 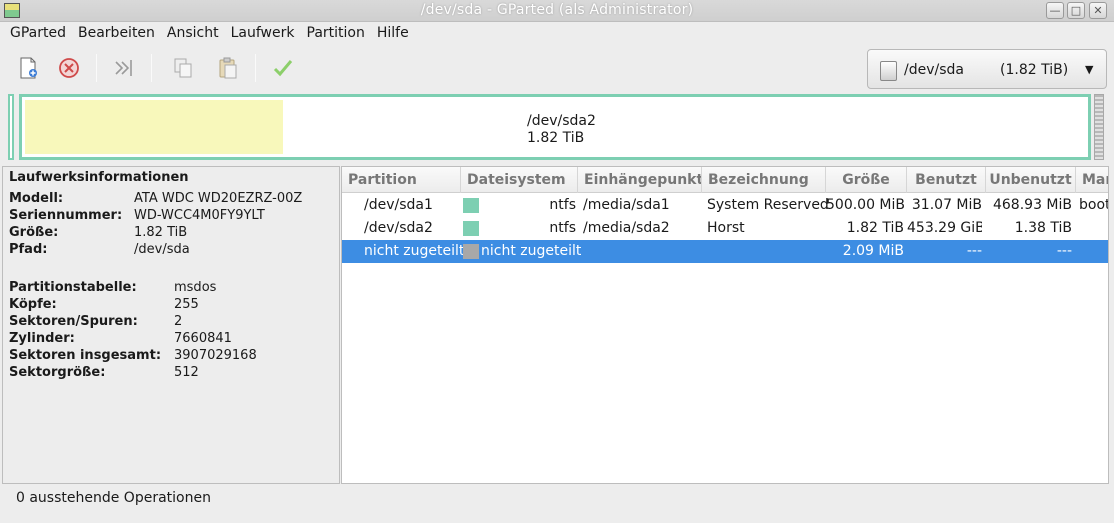 What do you see at coordinates (218, 198) in the screenshot?
I see `info-value: ATA WDC WD20EZRZ-00Z` at bounding box center [218, 198].